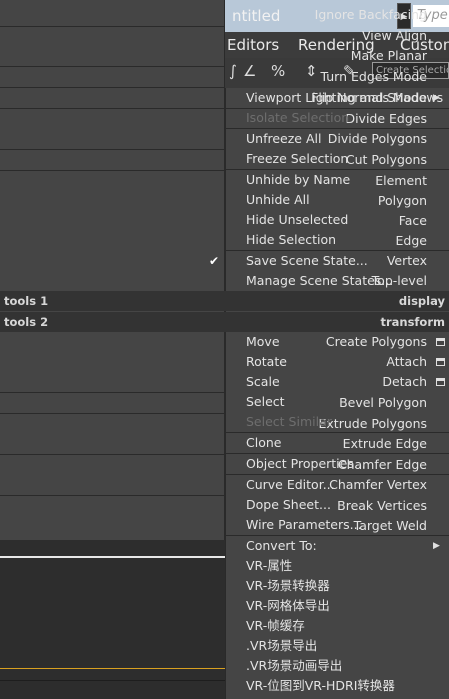 The image size is (449, 699). Describe the element at coordinates (289, 421) in the screenshot. I see `menu-item-select-similar: Select Similar` at that location.